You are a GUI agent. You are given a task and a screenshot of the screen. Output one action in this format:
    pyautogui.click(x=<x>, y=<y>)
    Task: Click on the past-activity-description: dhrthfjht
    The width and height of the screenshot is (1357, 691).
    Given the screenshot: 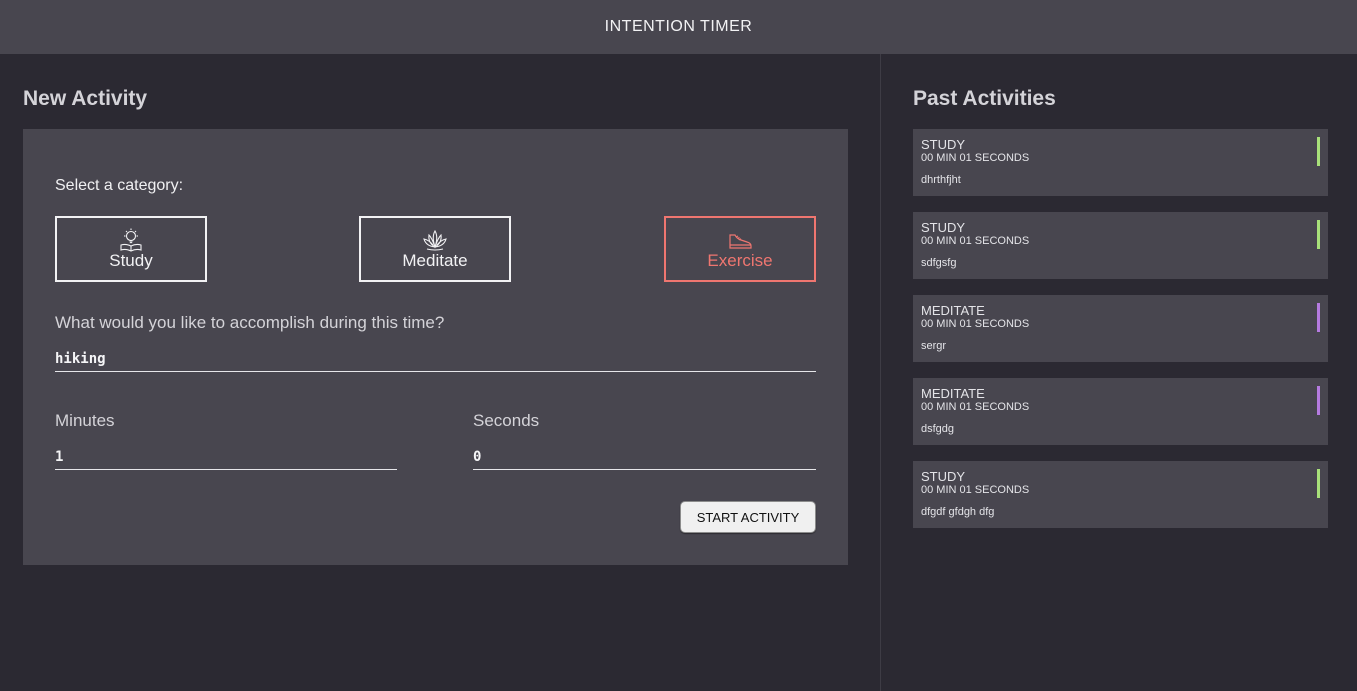 What is the action you would take?
    pyautogui.click(x=941, y=180)
    